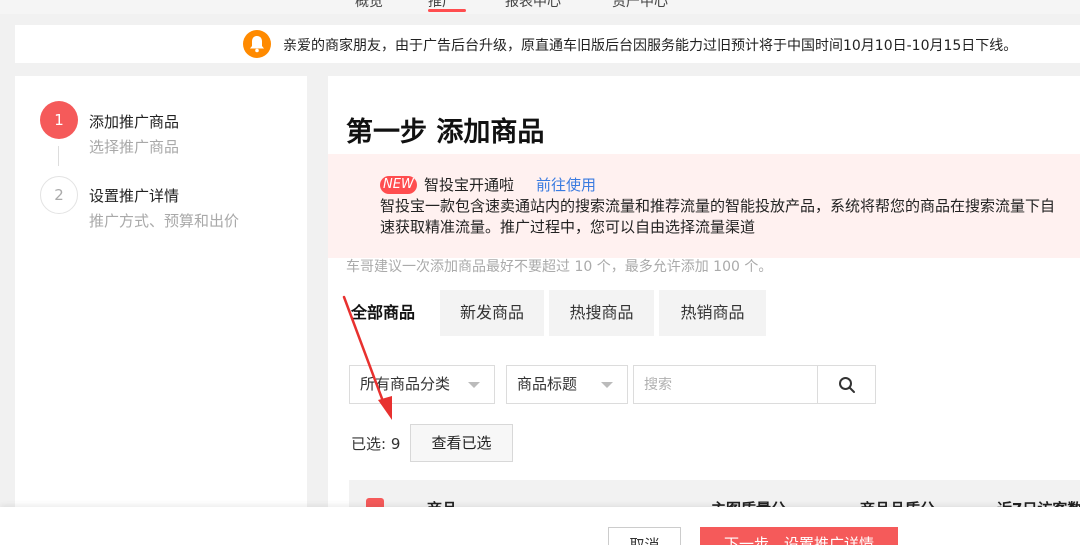 The image size is (1080, 545). Describe the element at coordinates (725, 384) in the screenshot. I see `search-input` at that location.